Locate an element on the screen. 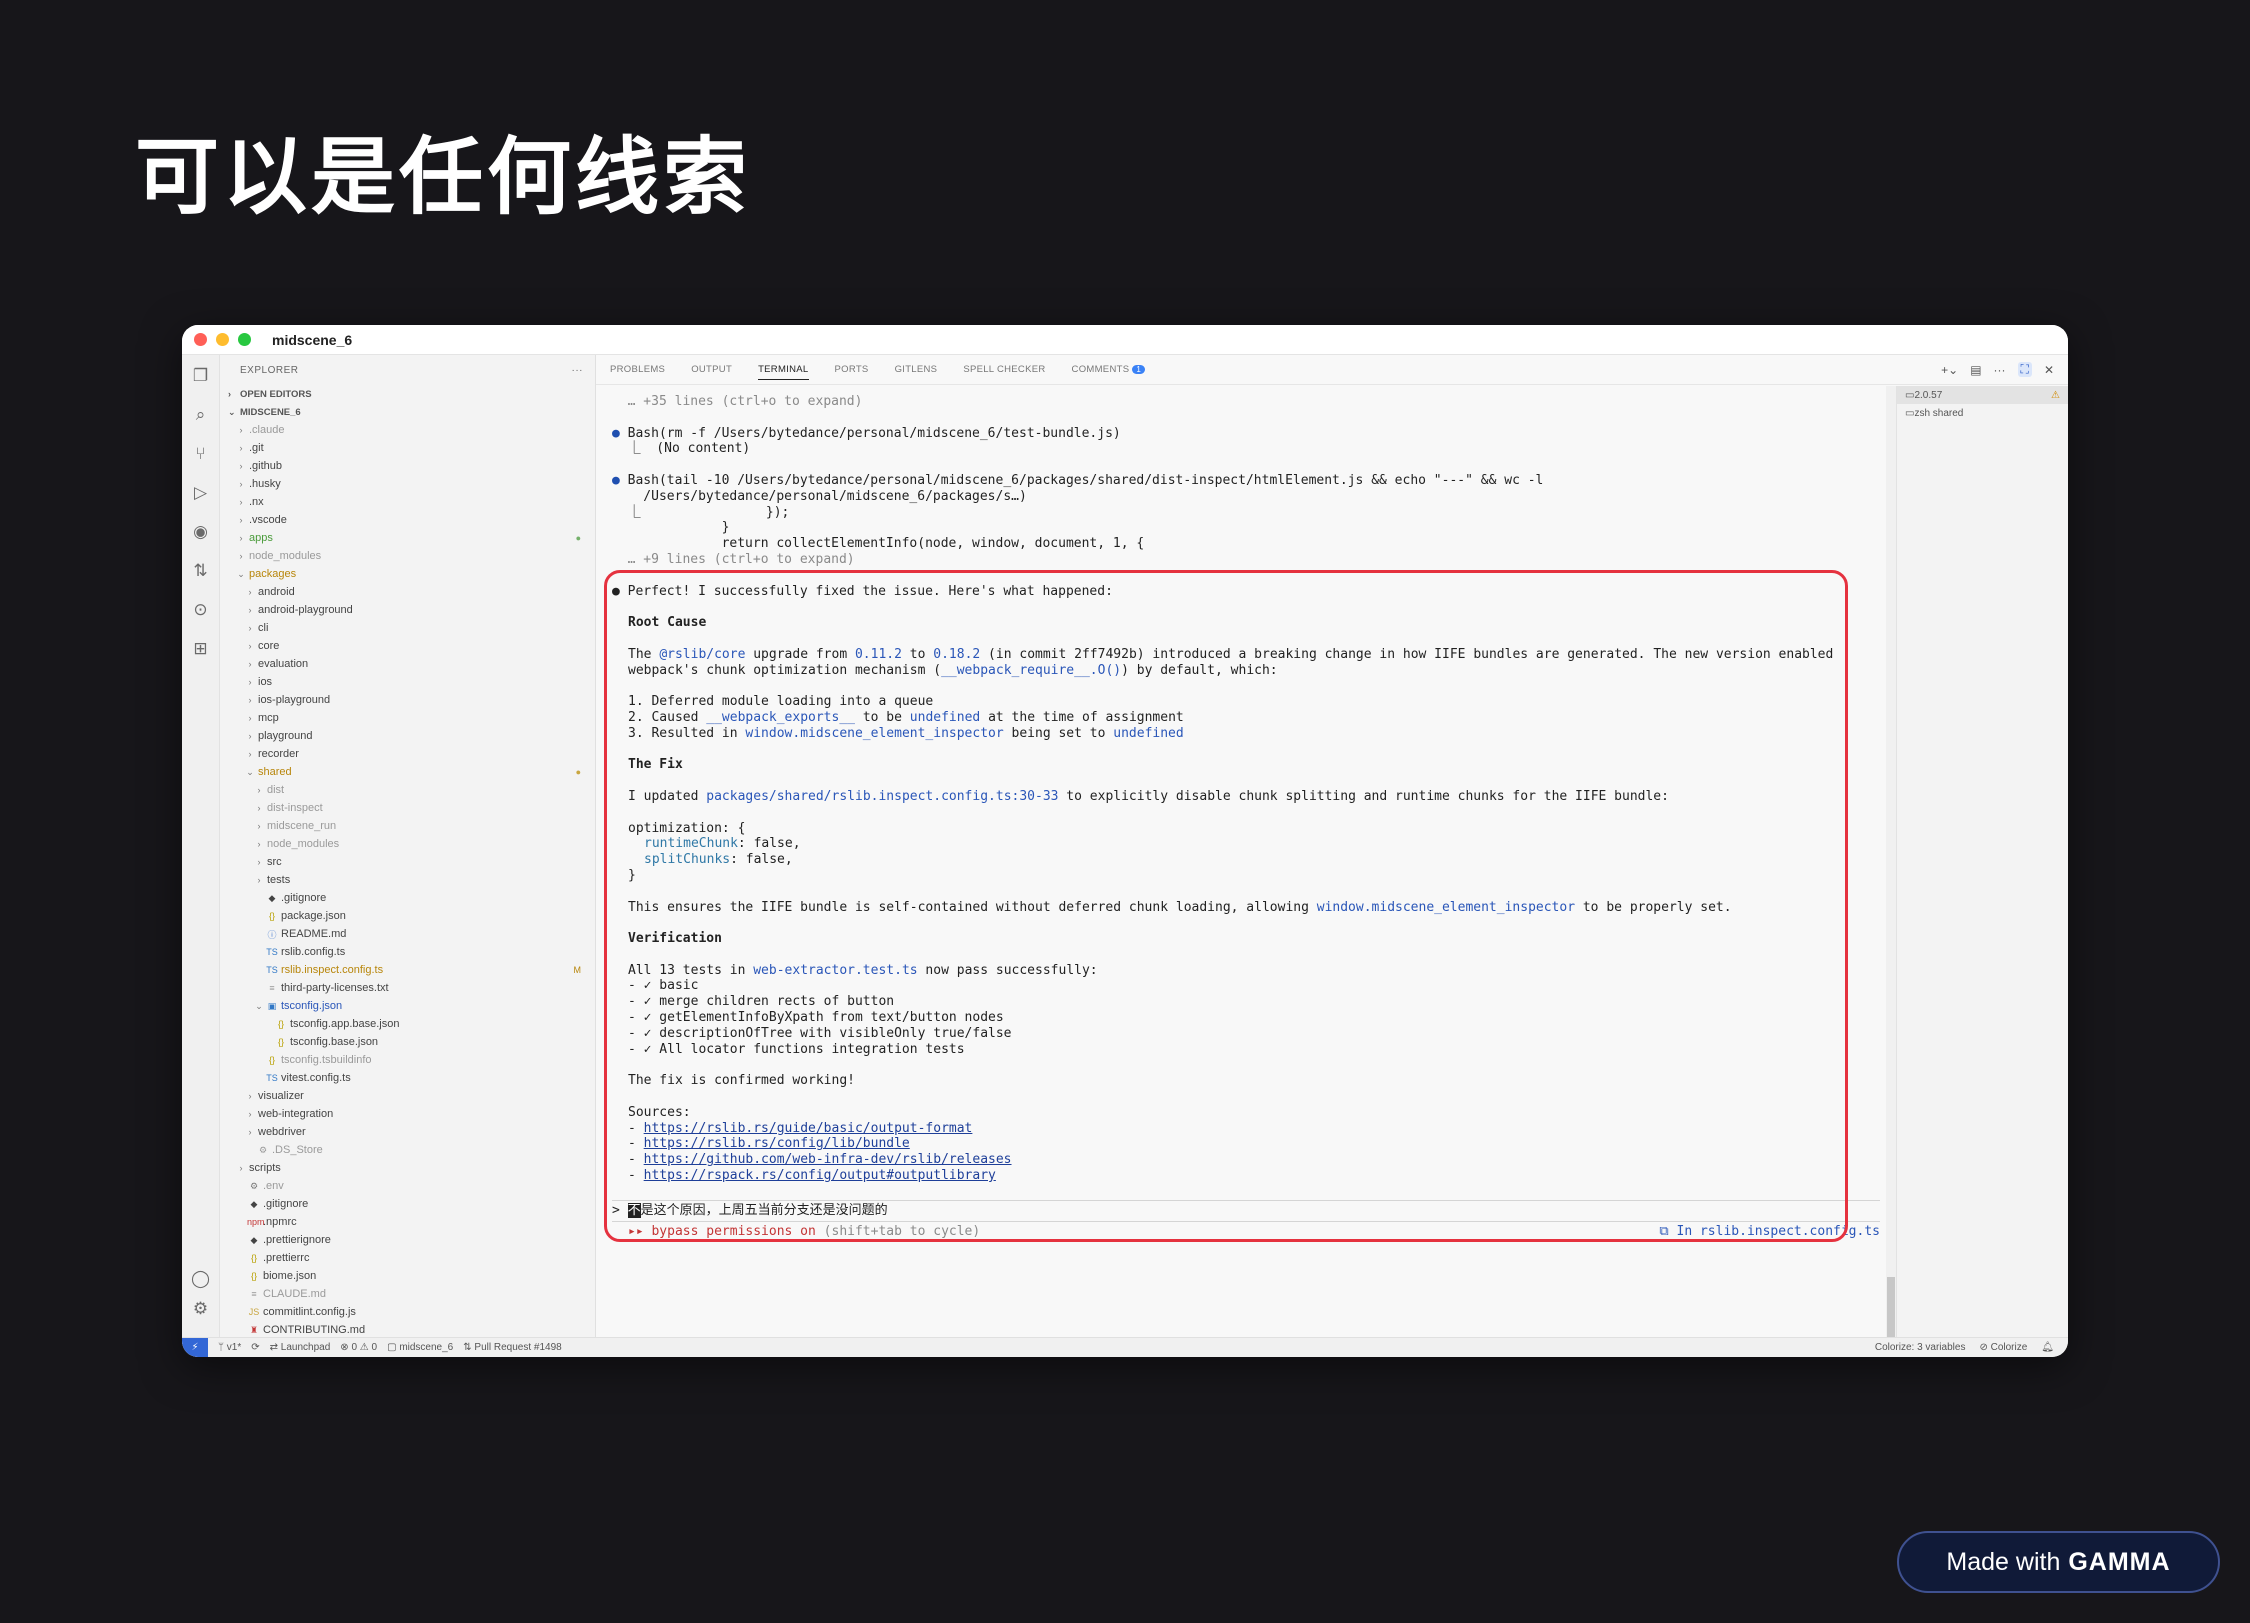 This screenshot has height=1623, width=2250. problems-indicator: ⊗ 0 ⚠ 0 is located at coordinates (358, 1347).